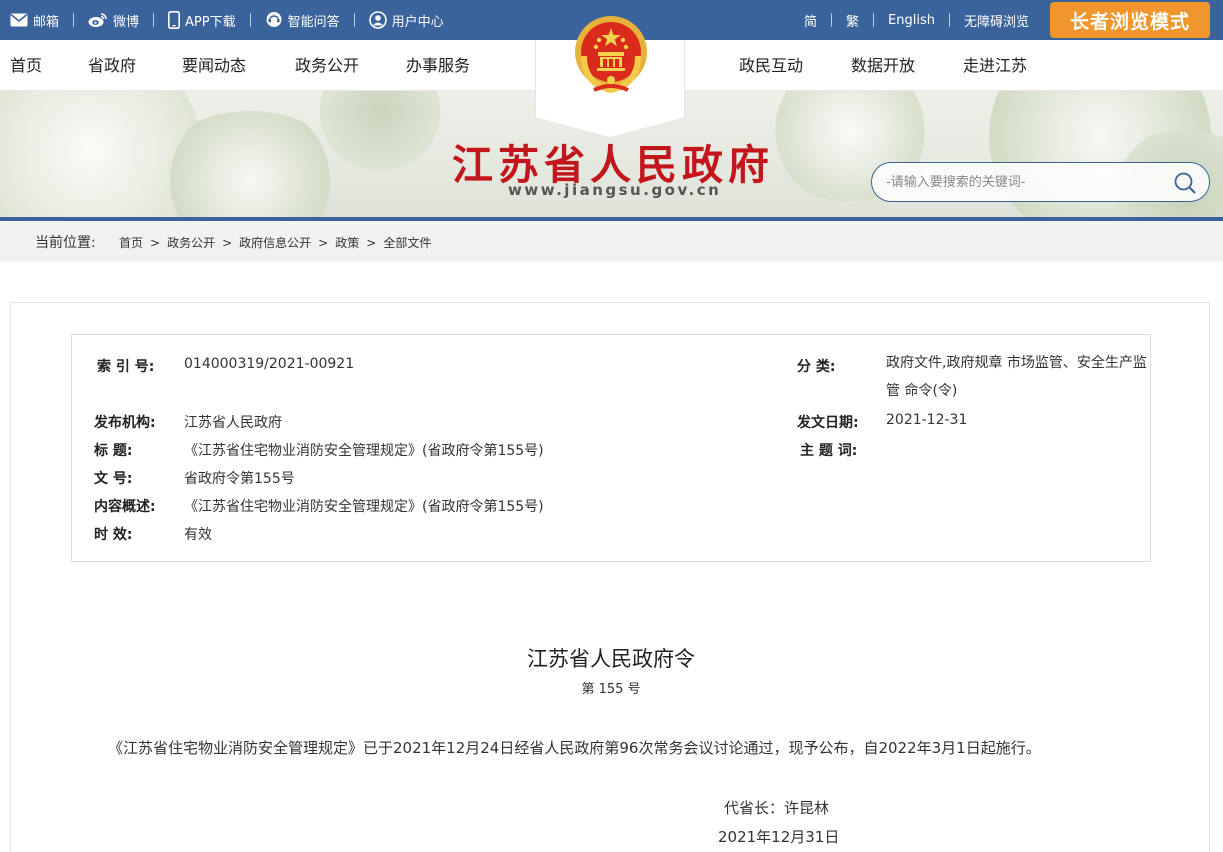  I want to click on title-key: 标 题:, so click(113, 451).